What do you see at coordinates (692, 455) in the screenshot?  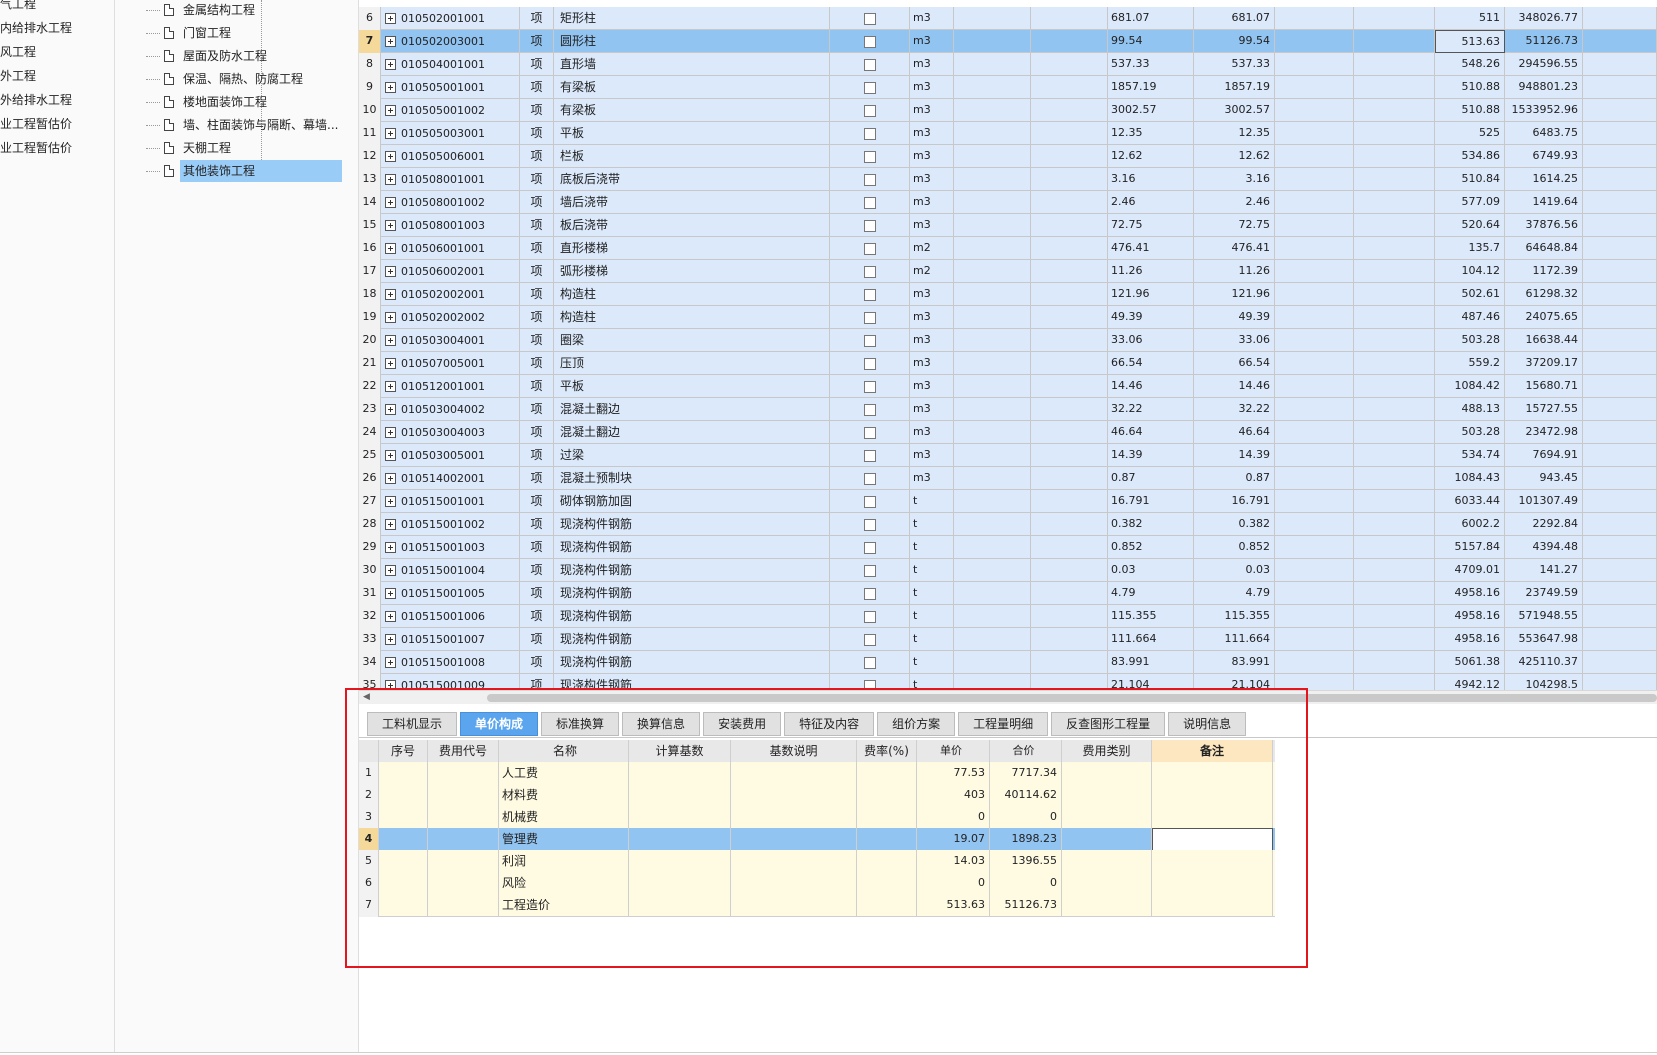 I see `item-name: 过梁` at bounding box center [692, 455].